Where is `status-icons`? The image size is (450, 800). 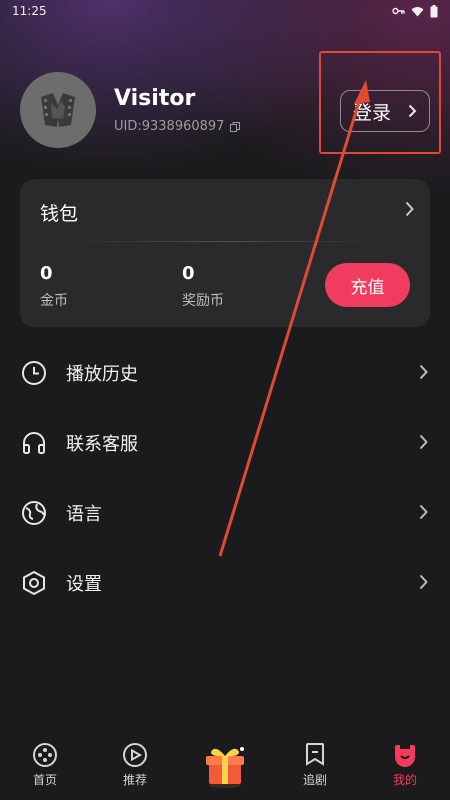 status-icons is located at coordinates (415, 11).